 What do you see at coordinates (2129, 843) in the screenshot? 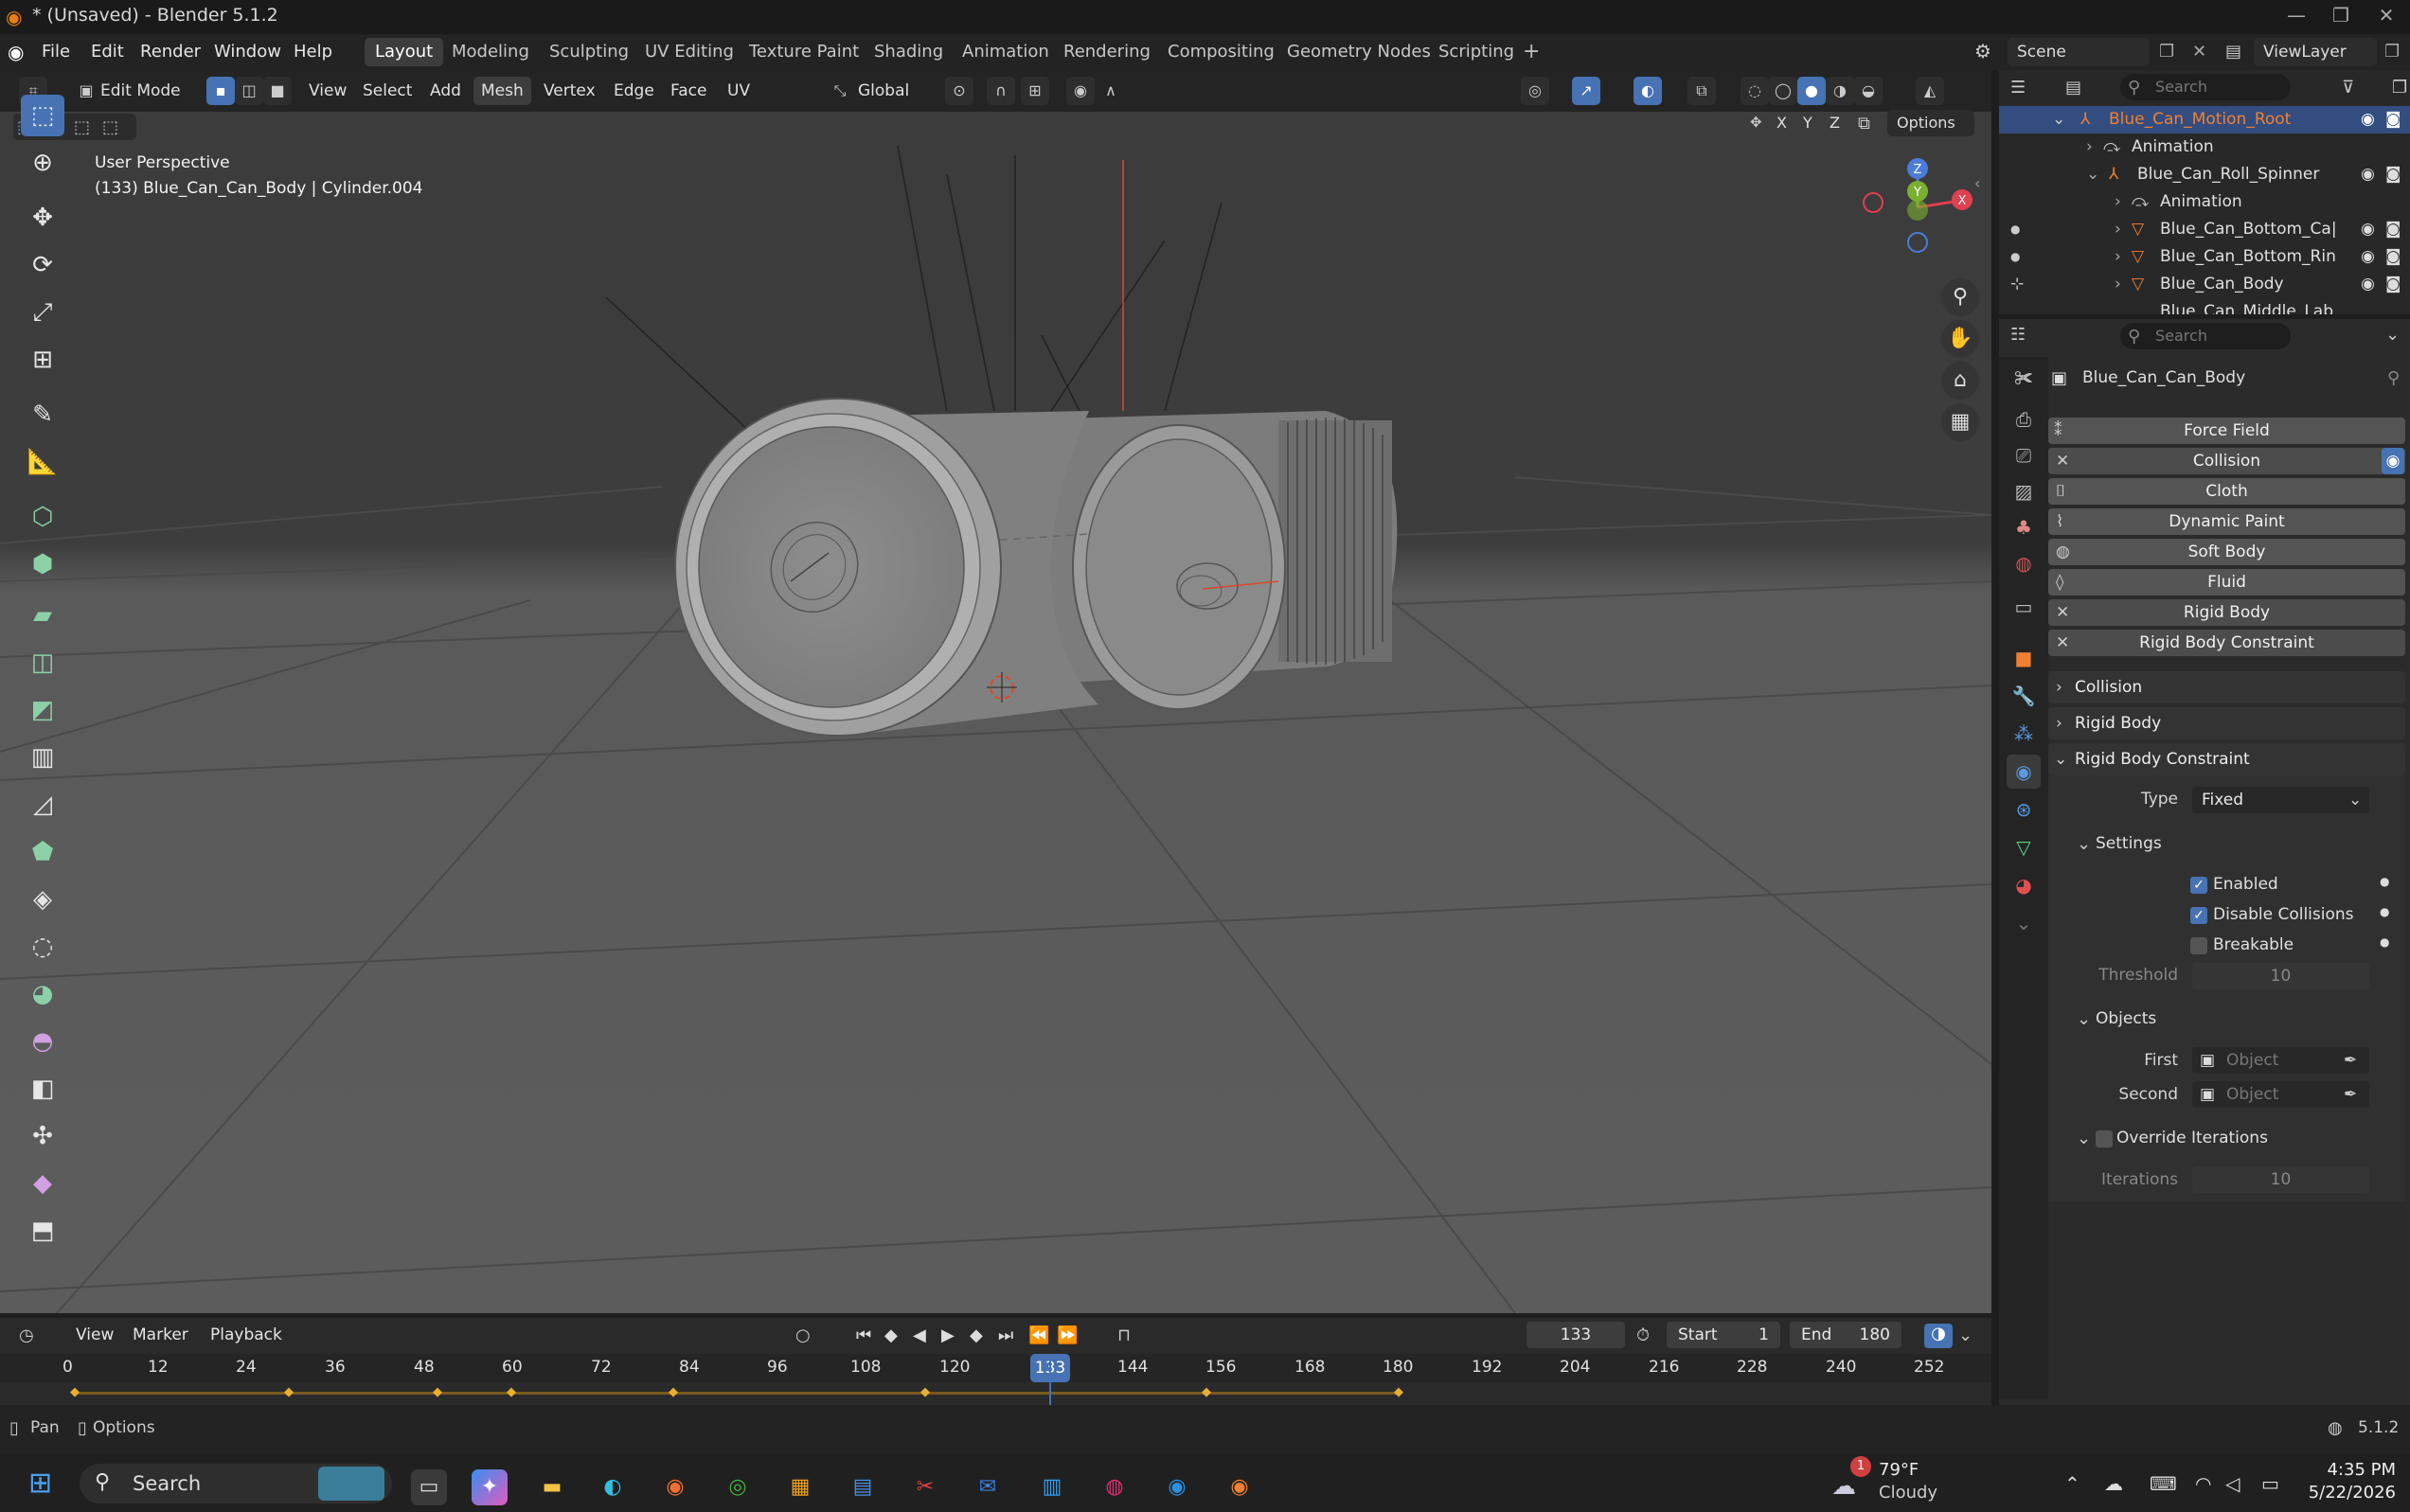
I see `settings-subpanel-header: Settings` at bounding box center [2129, 843].